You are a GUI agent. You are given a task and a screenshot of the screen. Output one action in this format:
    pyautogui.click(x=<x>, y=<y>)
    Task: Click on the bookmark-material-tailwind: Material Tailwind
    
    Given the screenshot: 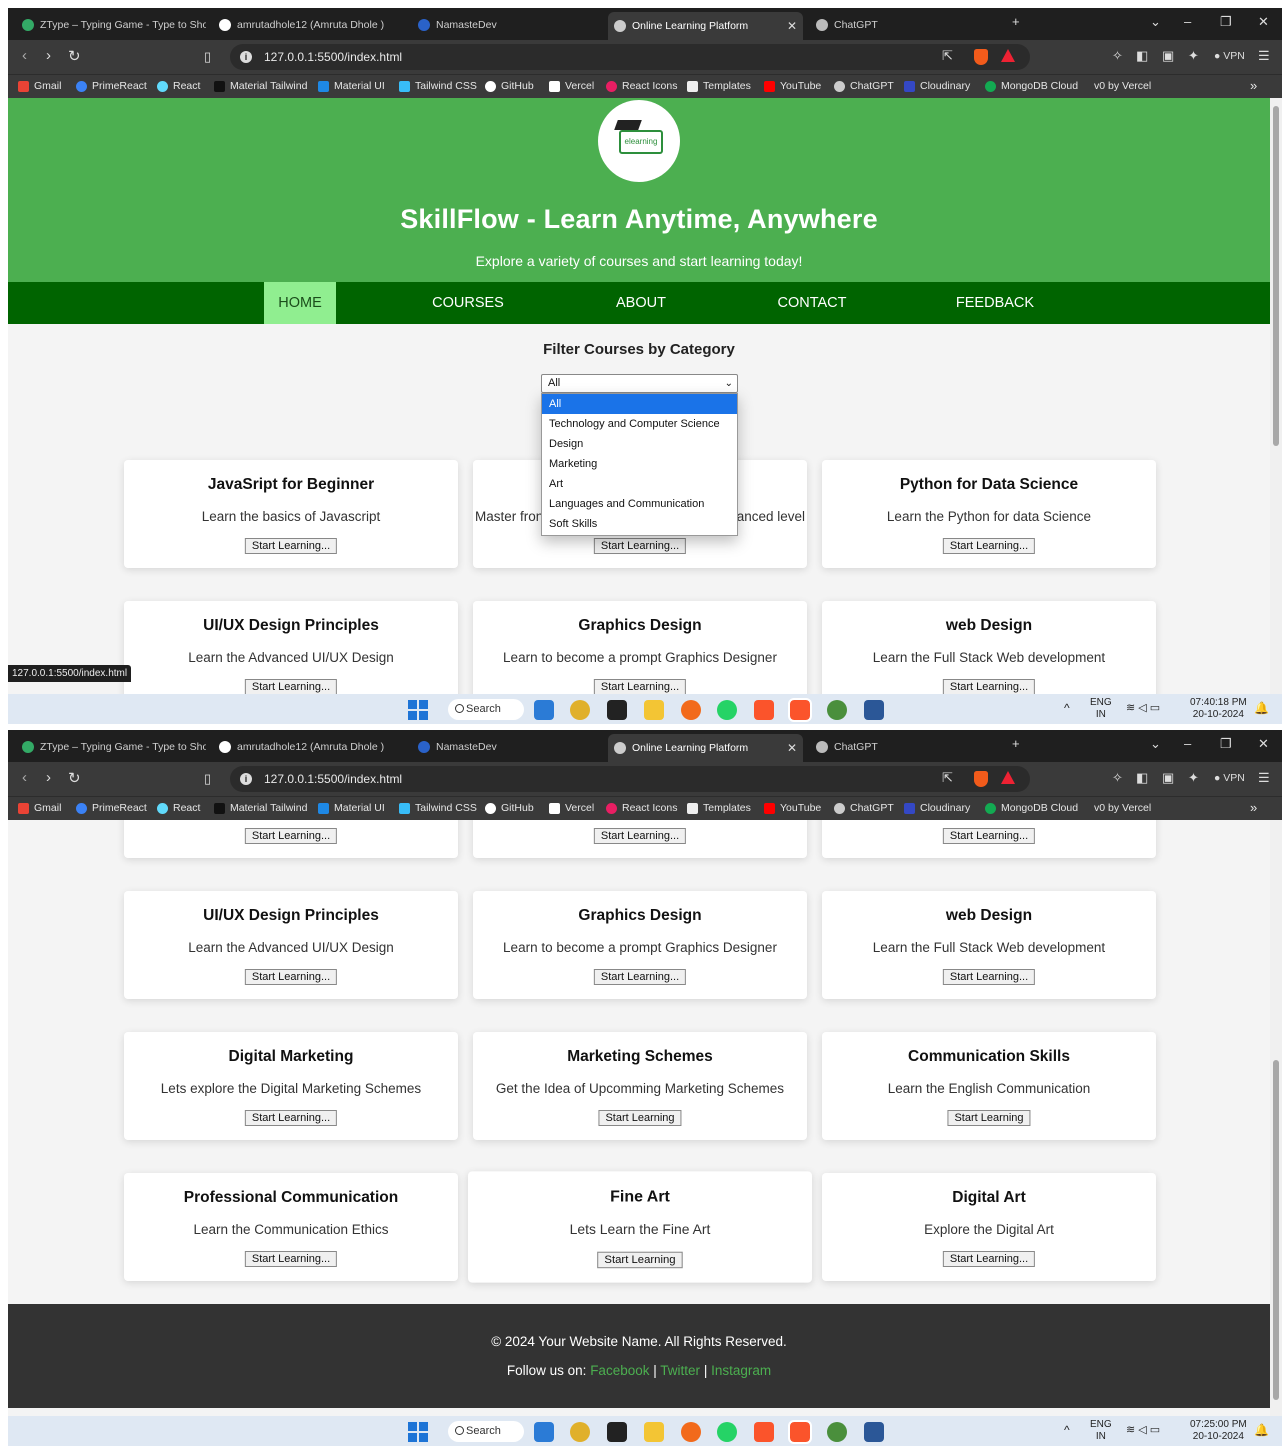 What is the action you would take?
    pyautogui.click(x=260, y=86)
    